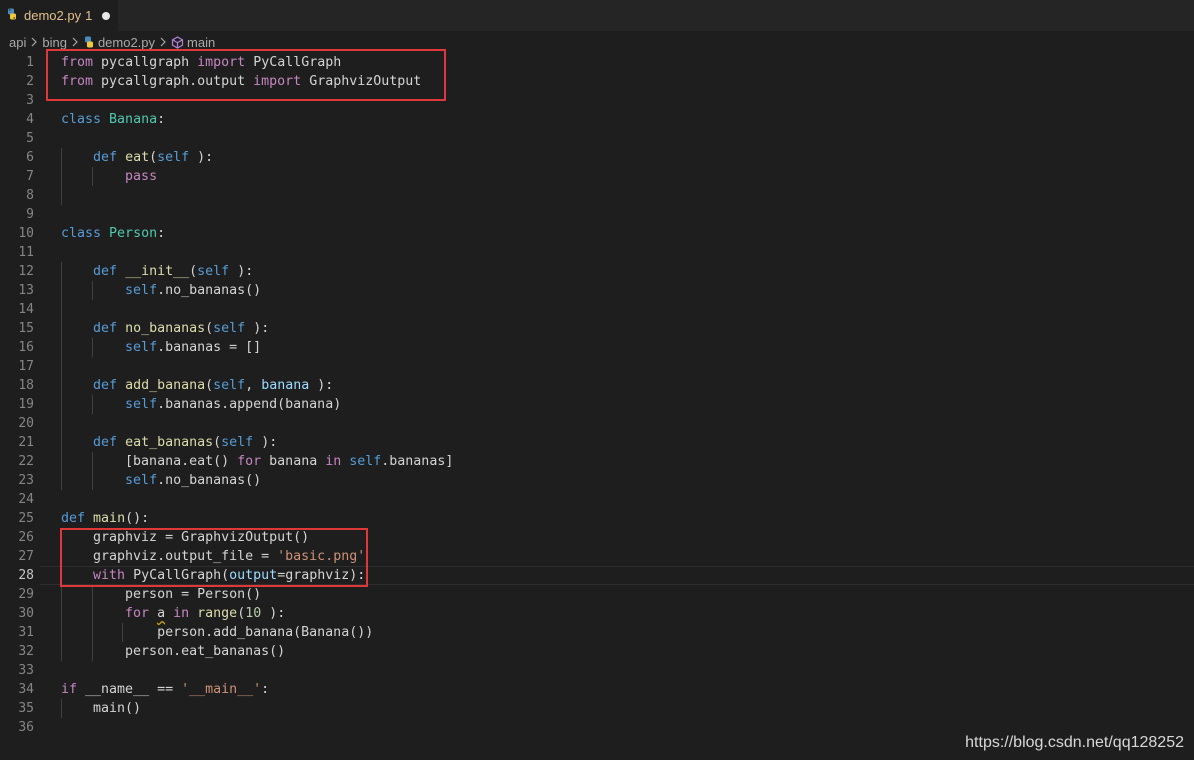 This screenshot has width=1194, height=760. I want to click on code-line: for a in range(10 ):, so click(257, 613).